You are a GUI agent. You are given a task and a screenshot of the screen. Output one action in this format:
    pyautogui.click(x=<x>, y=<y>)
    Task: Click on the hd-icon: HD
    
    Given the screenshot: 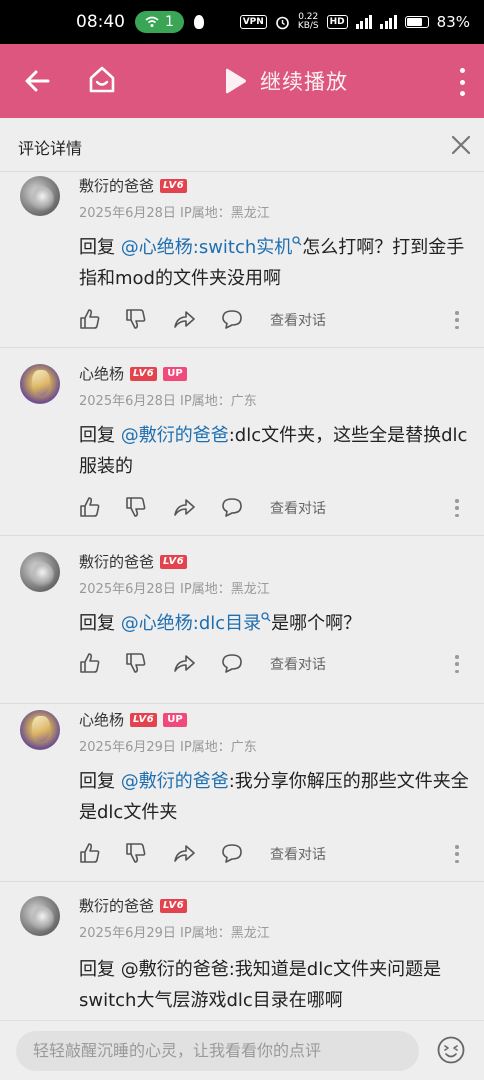 What is the action you would take?
    pyautogui.click(x=337, y=22)
    